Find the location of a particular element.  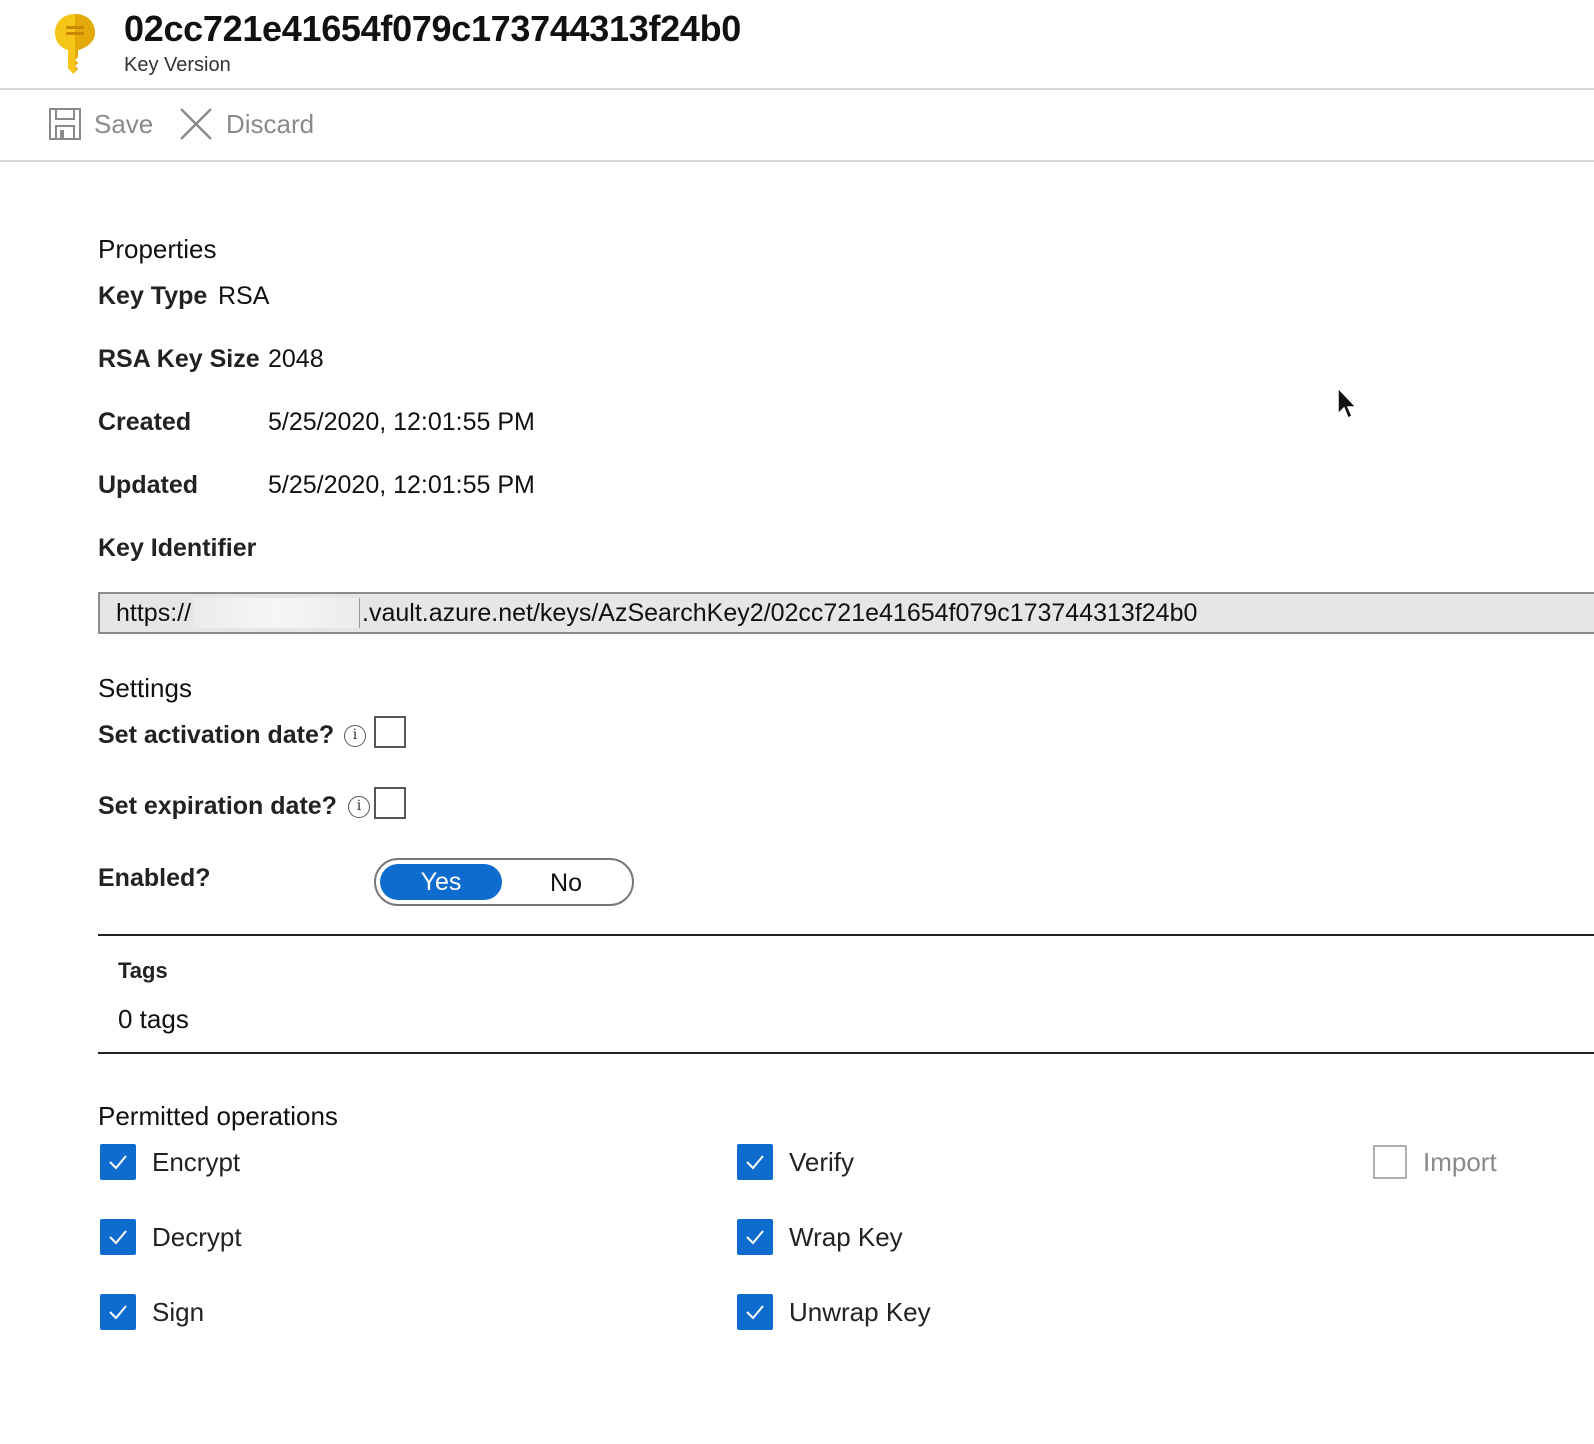

key-type-value: RSA is located at coordinates (244, 296).